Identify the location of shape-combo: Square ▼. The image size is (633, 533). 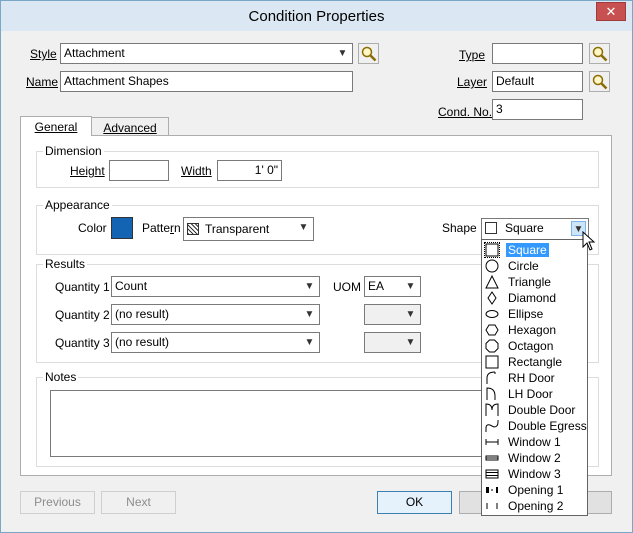
(535, 229).